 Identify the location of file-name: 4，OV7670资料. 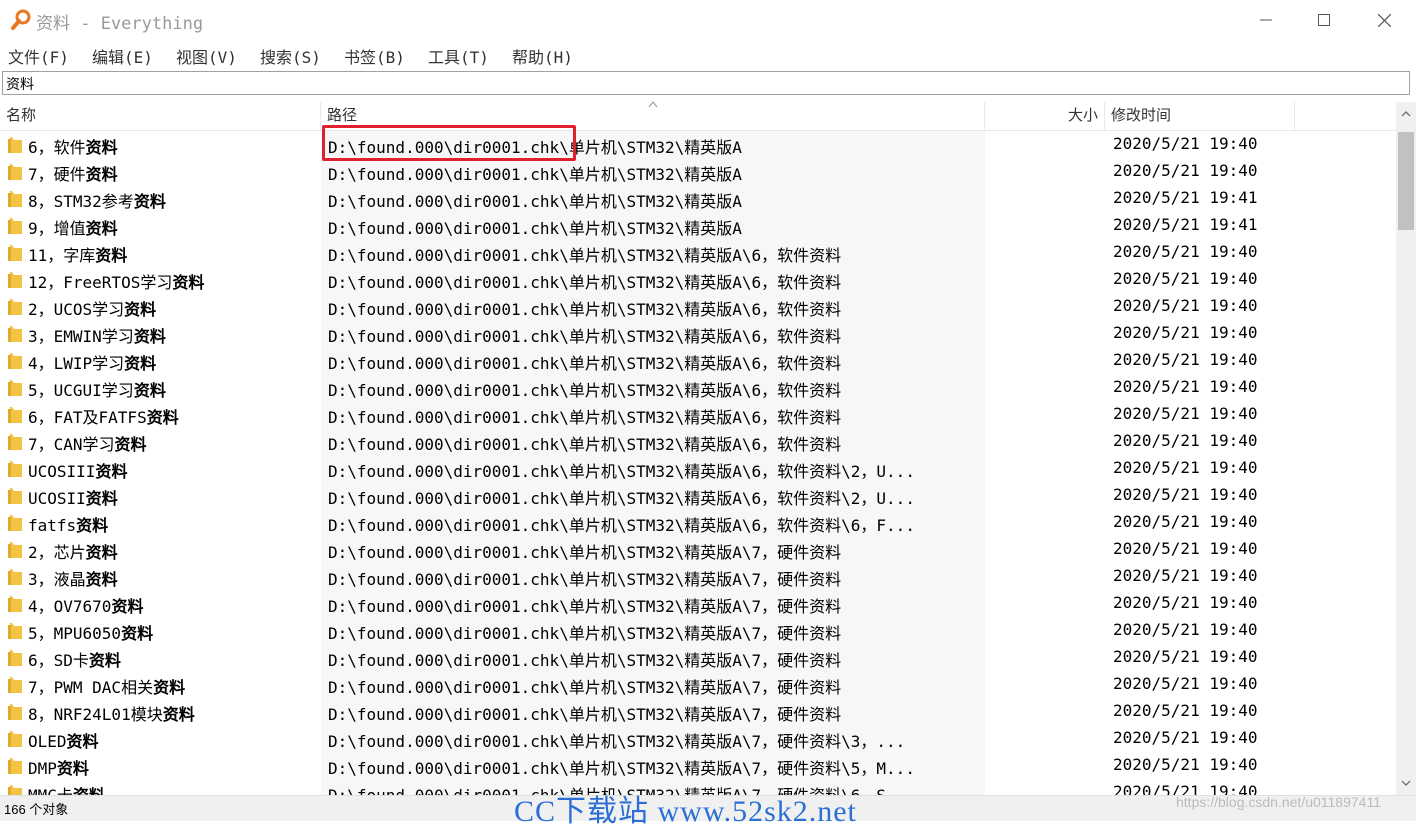
(86, 606).